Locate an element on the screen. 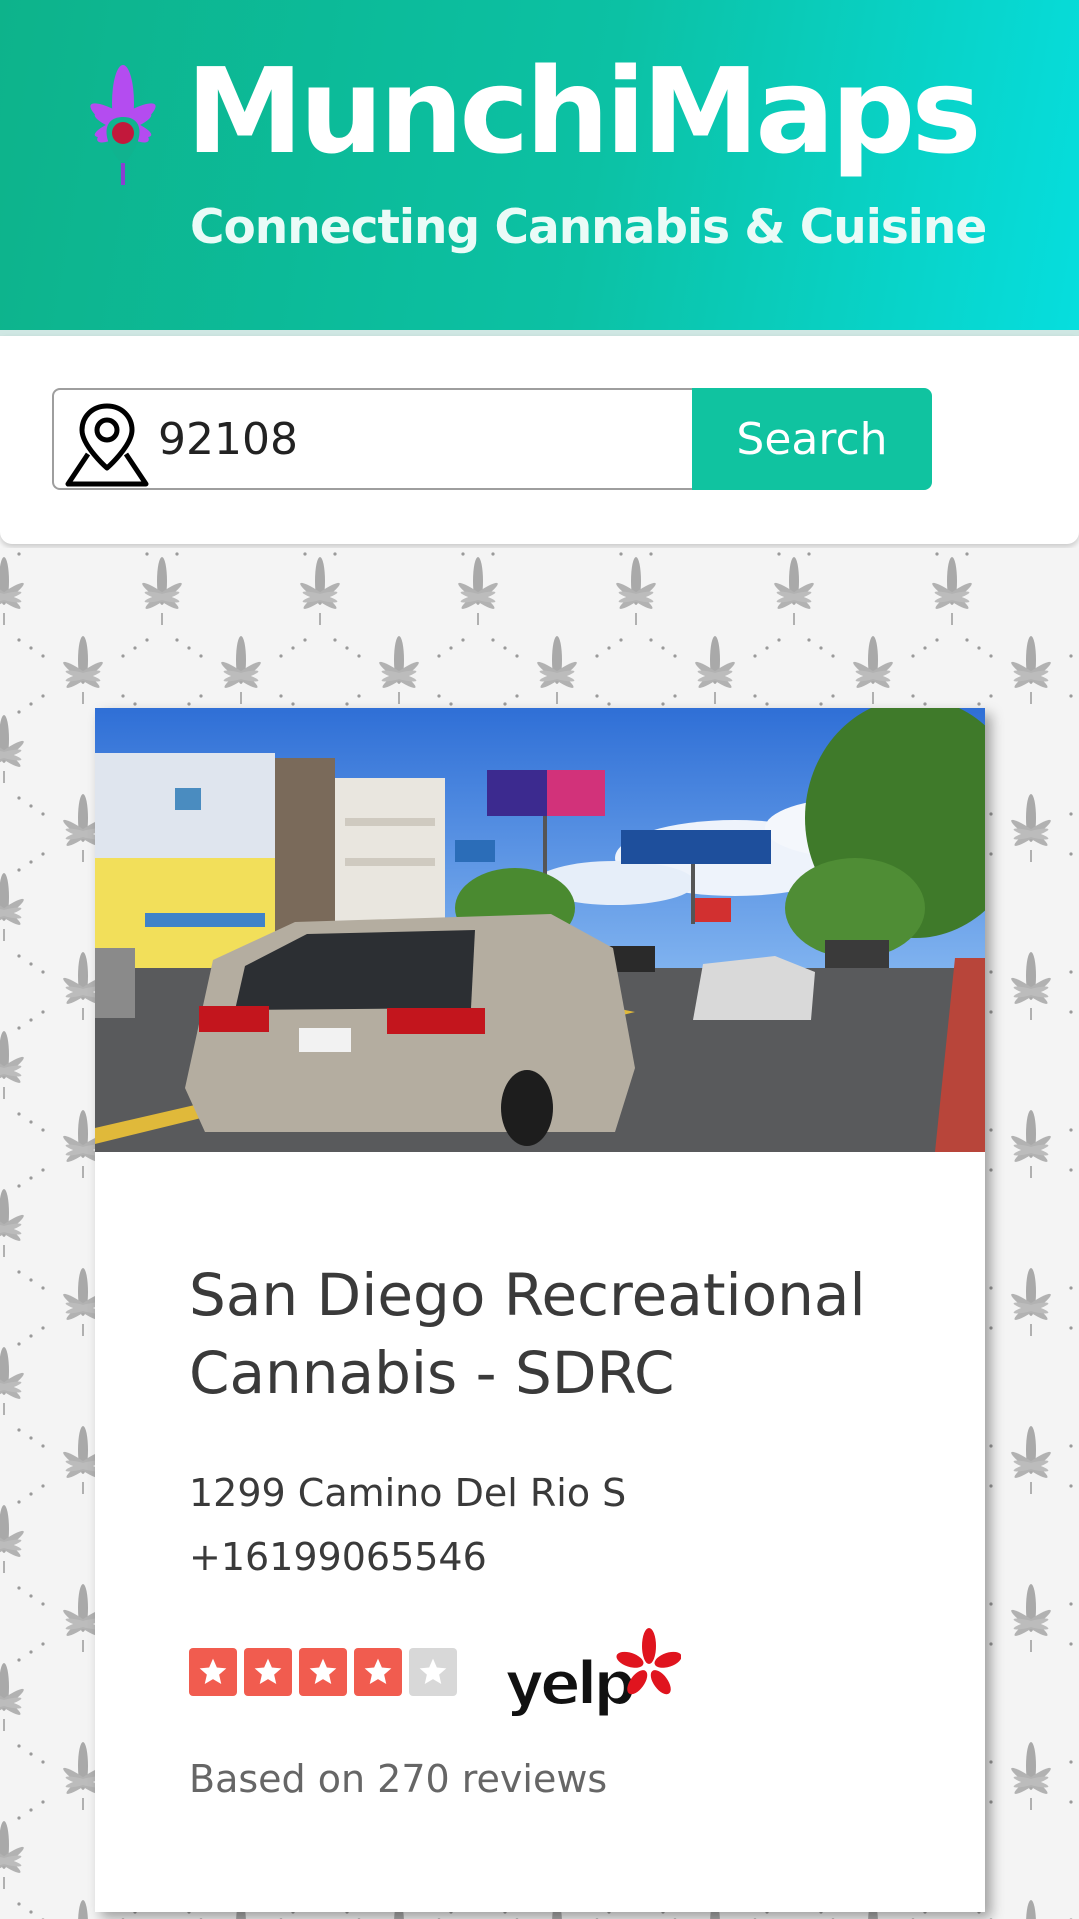 Image resolution: width=1079 pixels, height=1919 pixels. brand-tagline: Connecting Cannabis & Cuisine is located at coordinates (588, 227).